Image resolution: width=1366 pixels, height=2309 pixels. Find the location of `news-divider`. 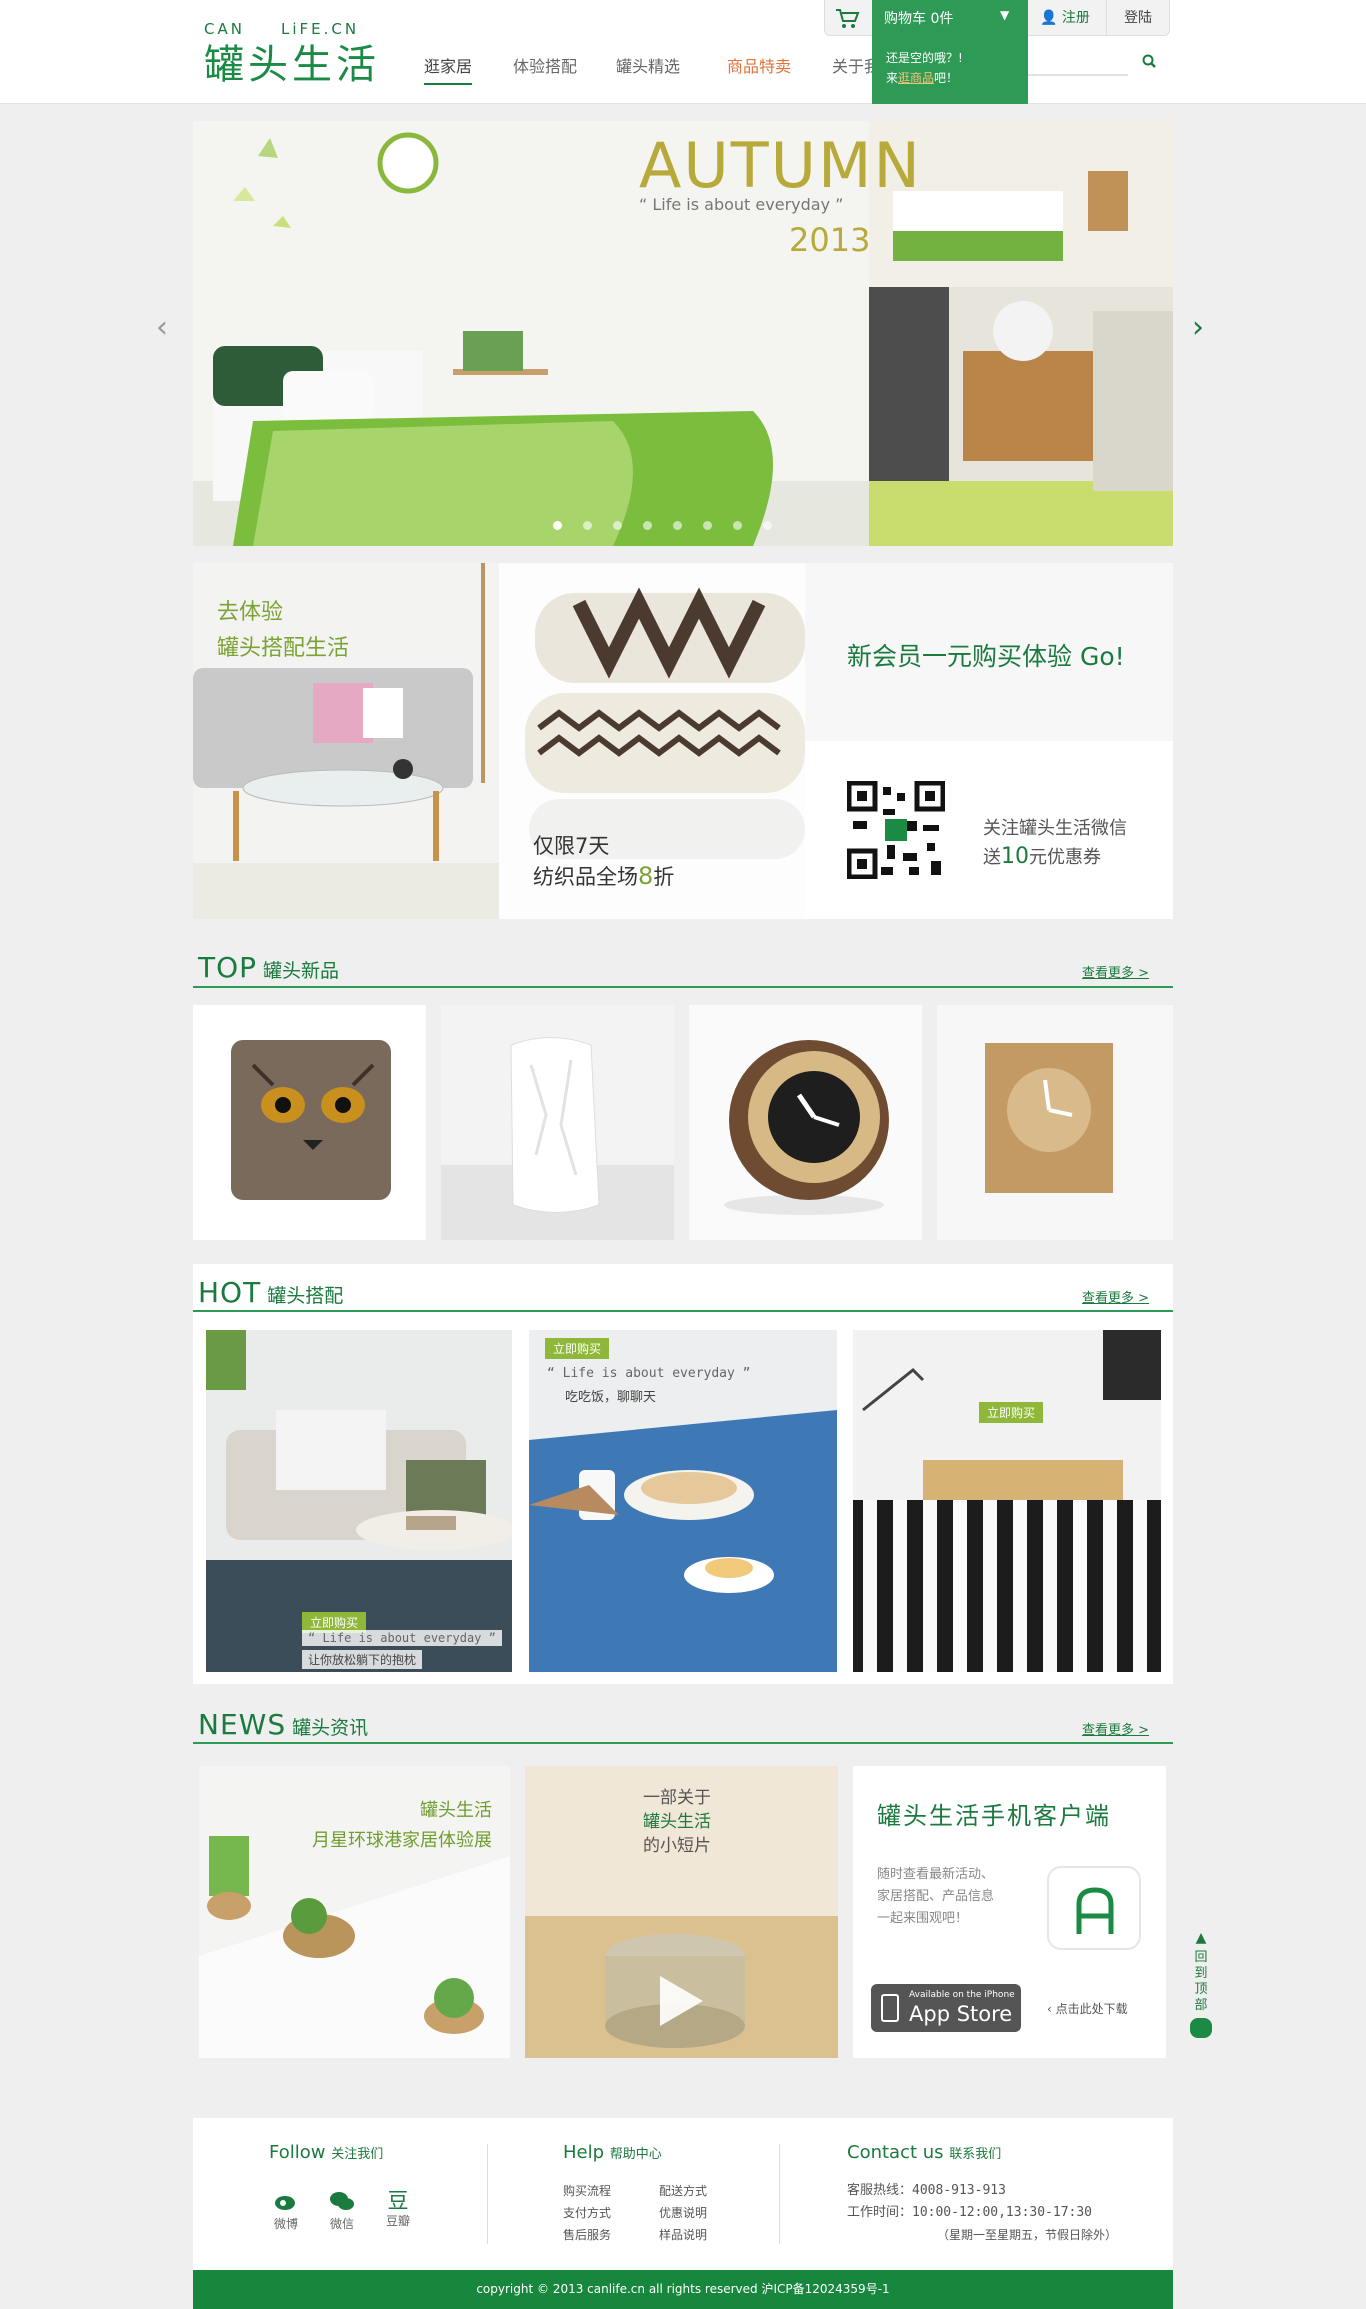

news-divider is located at coordinates (683, 1743).